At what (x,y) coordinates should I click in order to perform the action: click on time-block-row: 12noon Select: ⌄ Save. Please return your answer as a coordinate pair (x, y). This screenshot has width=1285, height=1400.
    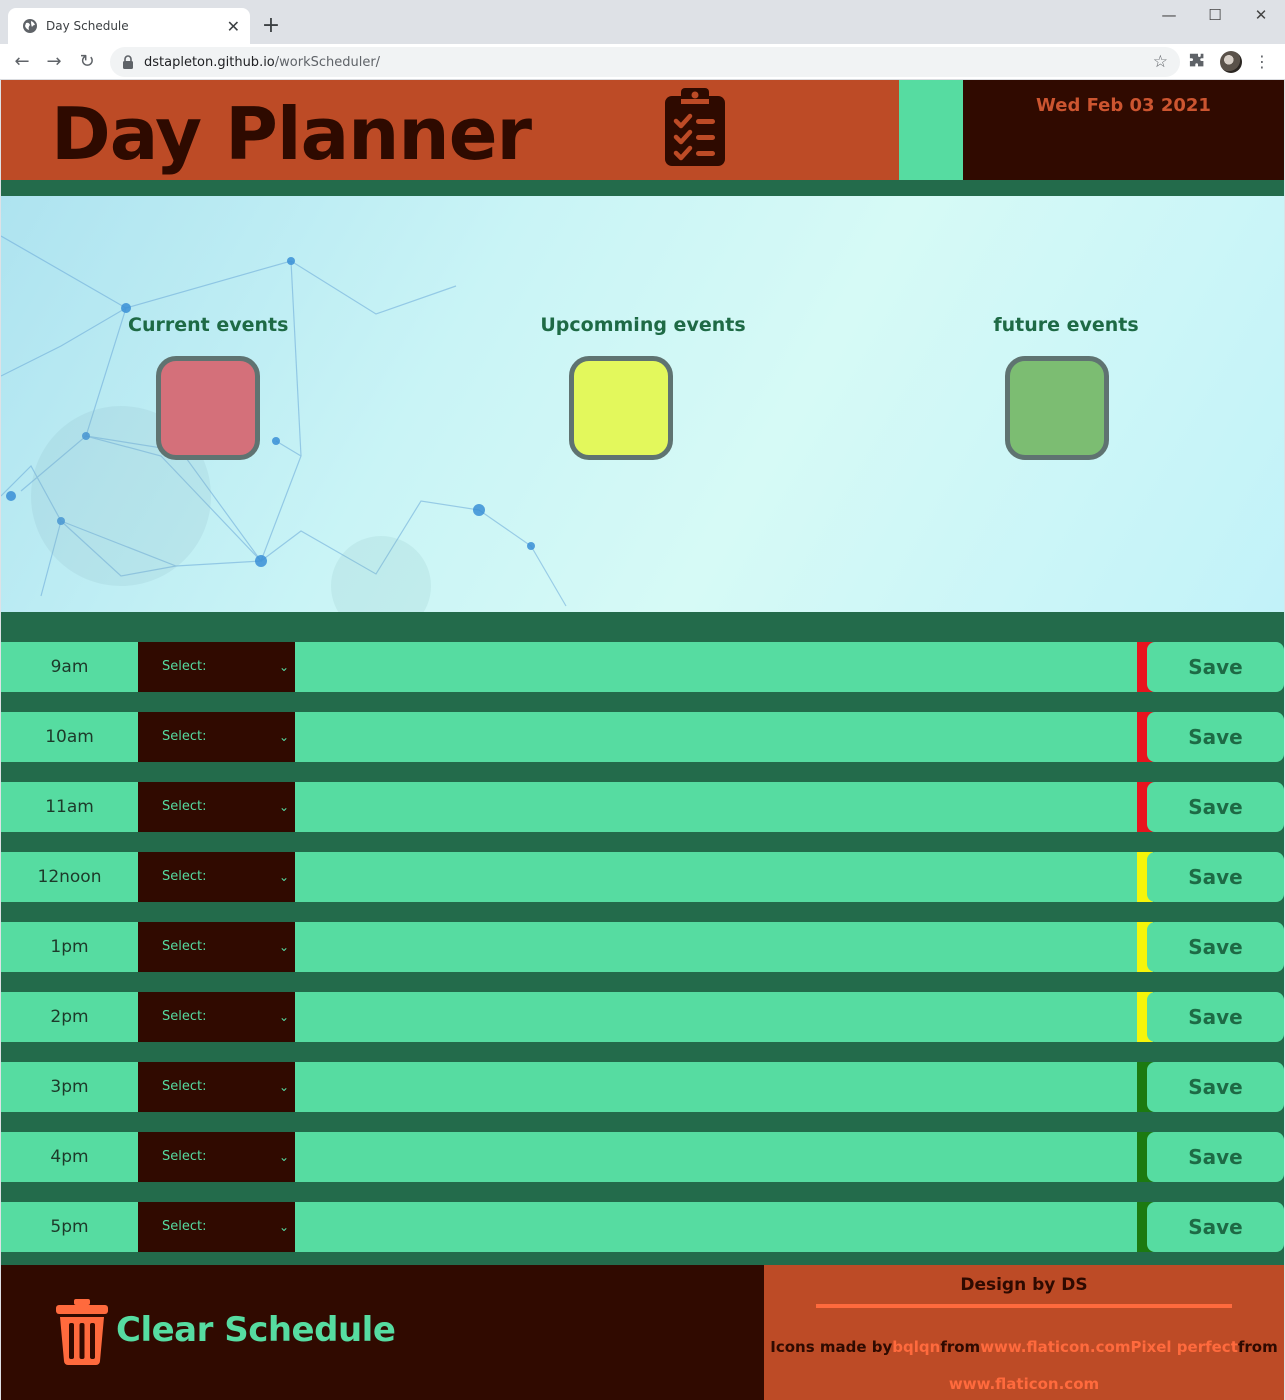
    Looking at the image, I should click on (642, 877).